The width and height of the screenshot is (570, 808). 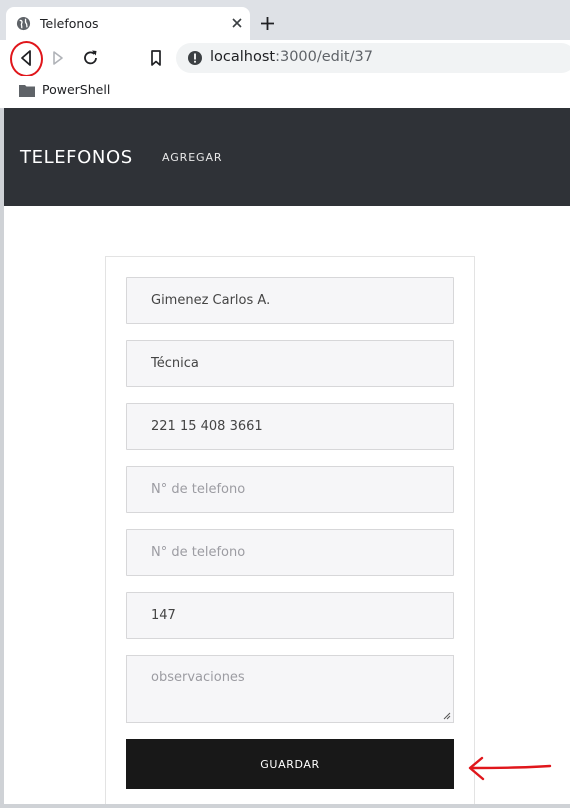 What do you see at coordinates (76, 89) in the screenshot?
I see `bookmark-folder-label: PowerShell` at bounding box center [76, 89].